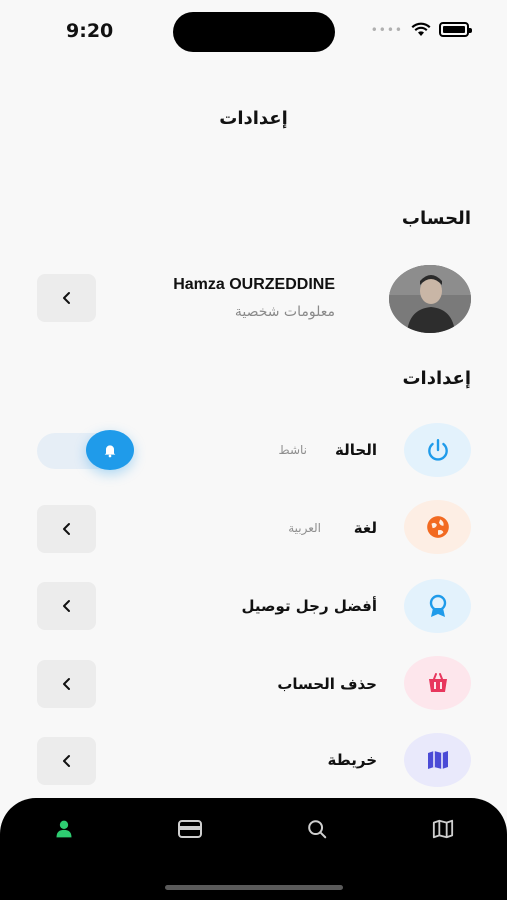  What do you see at coordinates (254, 284) in the screenshot?
I see `profile-name: Hamza OURZEDDINE` at bounding box center [254, 284].